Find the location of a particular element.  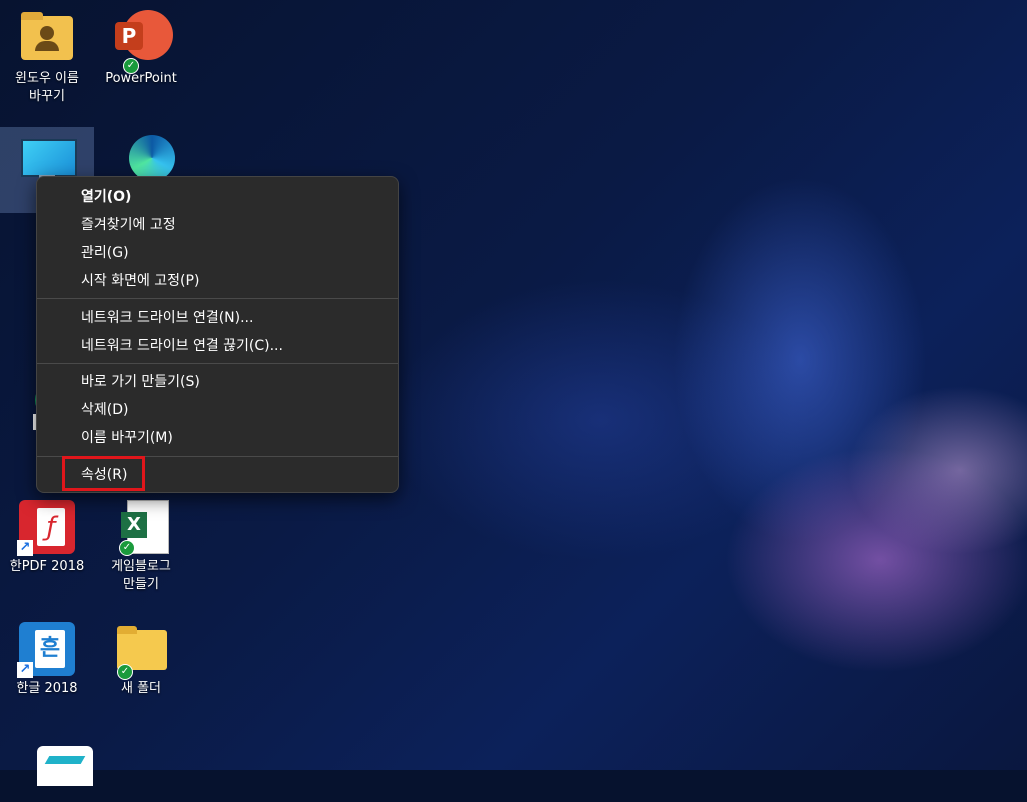

menu-item-rename: 이름 바꾸기(M) is located at coordinates (217, 438).